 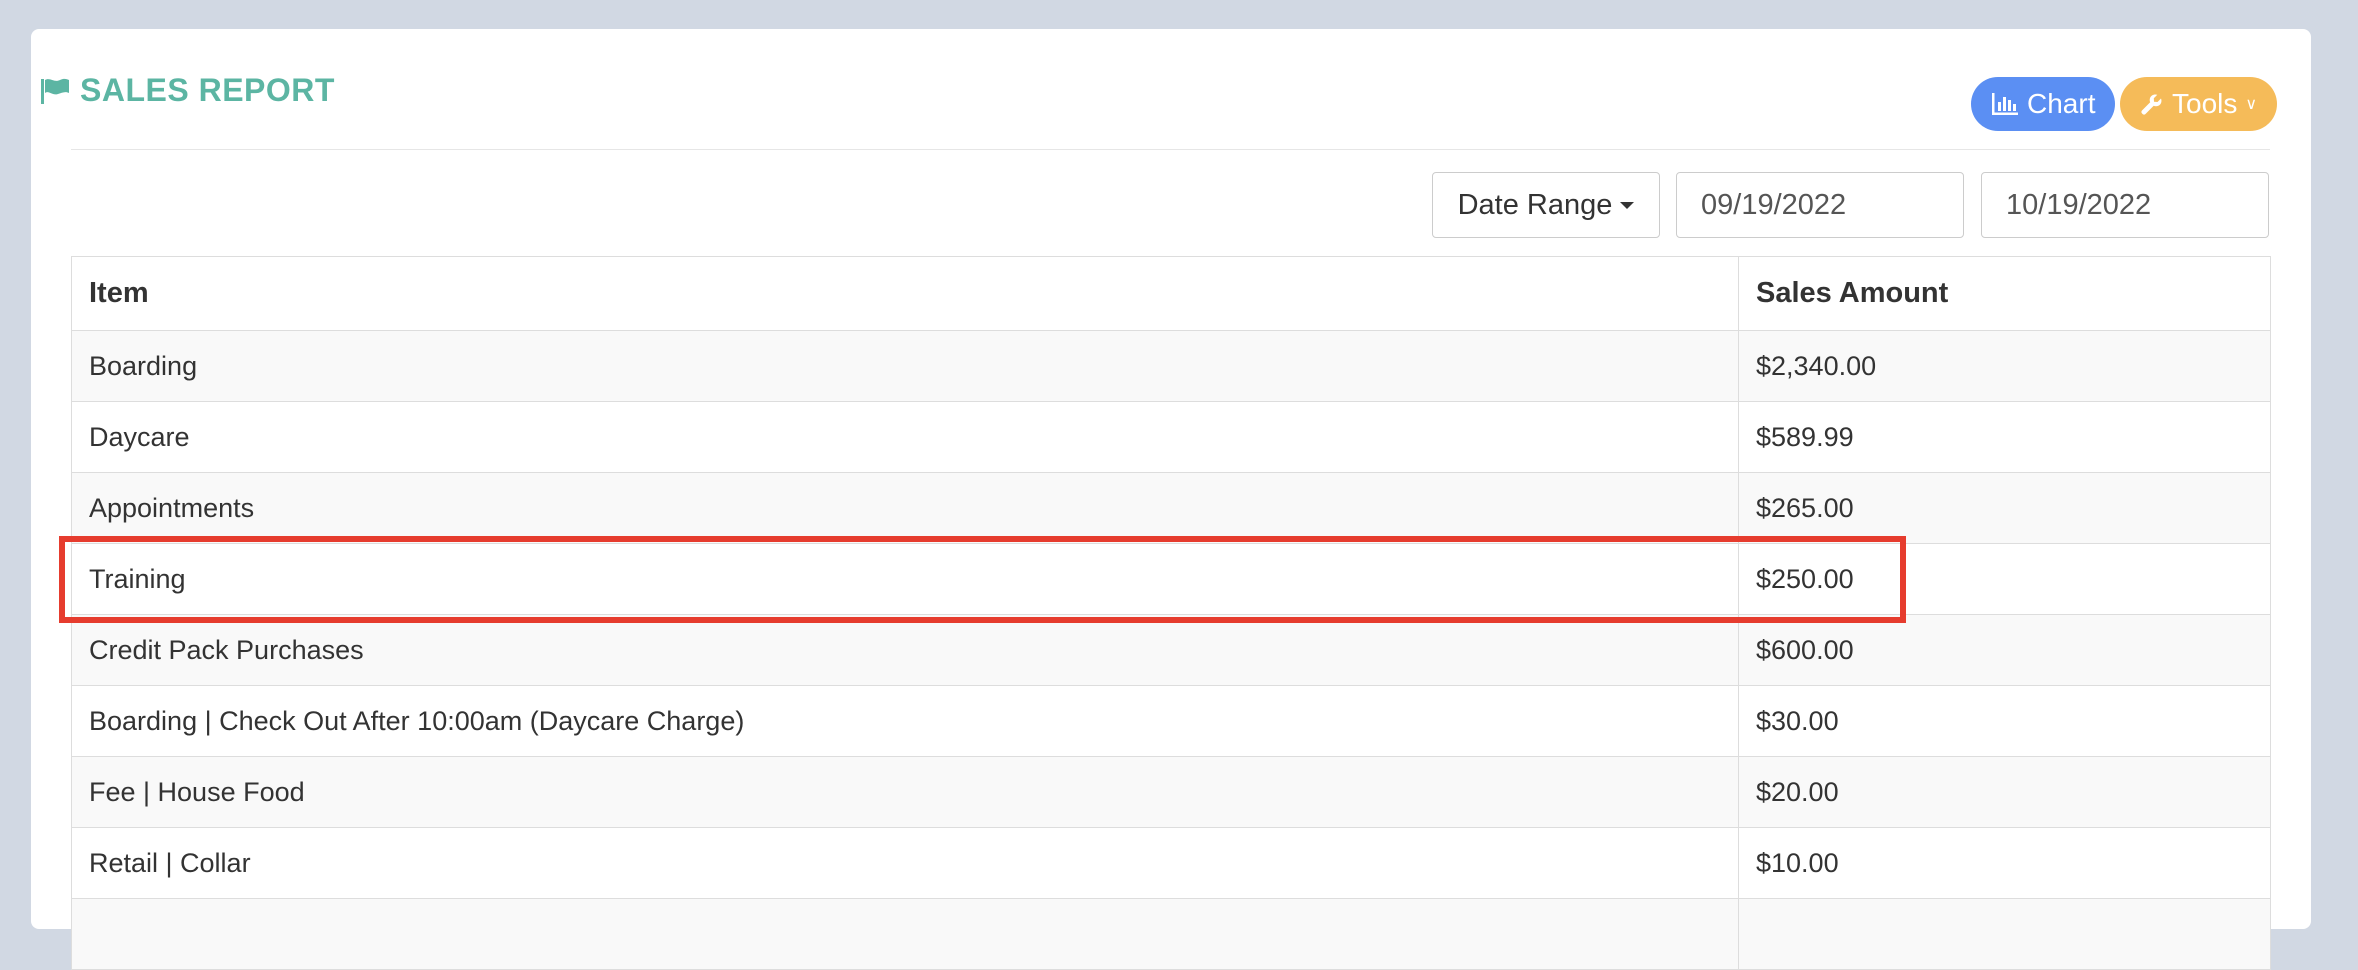 I want to click on table-row, so click(x=1171, y=934).